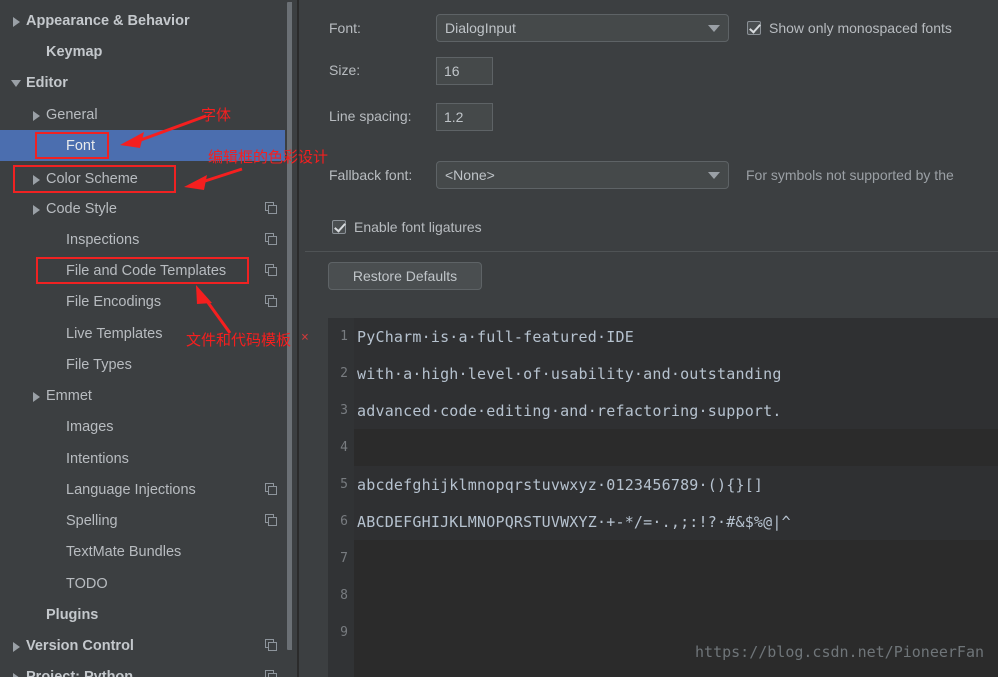 The width and height of the screenshot is (998, 677). What do you see at coordinates (344, 373) in the screenshot?
I see `preview-line-number: 2` at bounding box center [344, 373].